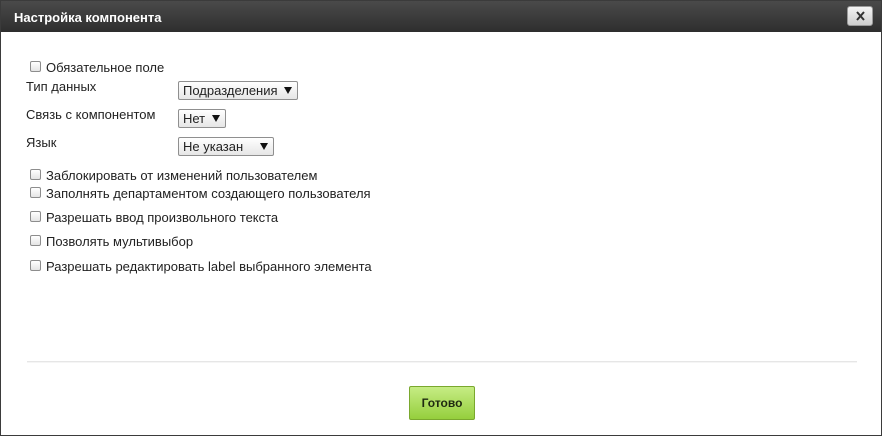 This screenshot has height=436, width=882. I want to click on required-field-row: Обязательное поле, so click(97, 66).